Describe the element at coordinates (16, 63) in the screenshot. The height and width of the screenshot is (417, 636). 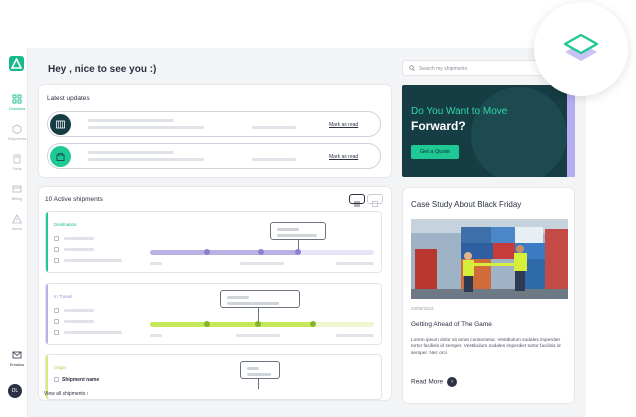
I see `brand-logo` at that location.